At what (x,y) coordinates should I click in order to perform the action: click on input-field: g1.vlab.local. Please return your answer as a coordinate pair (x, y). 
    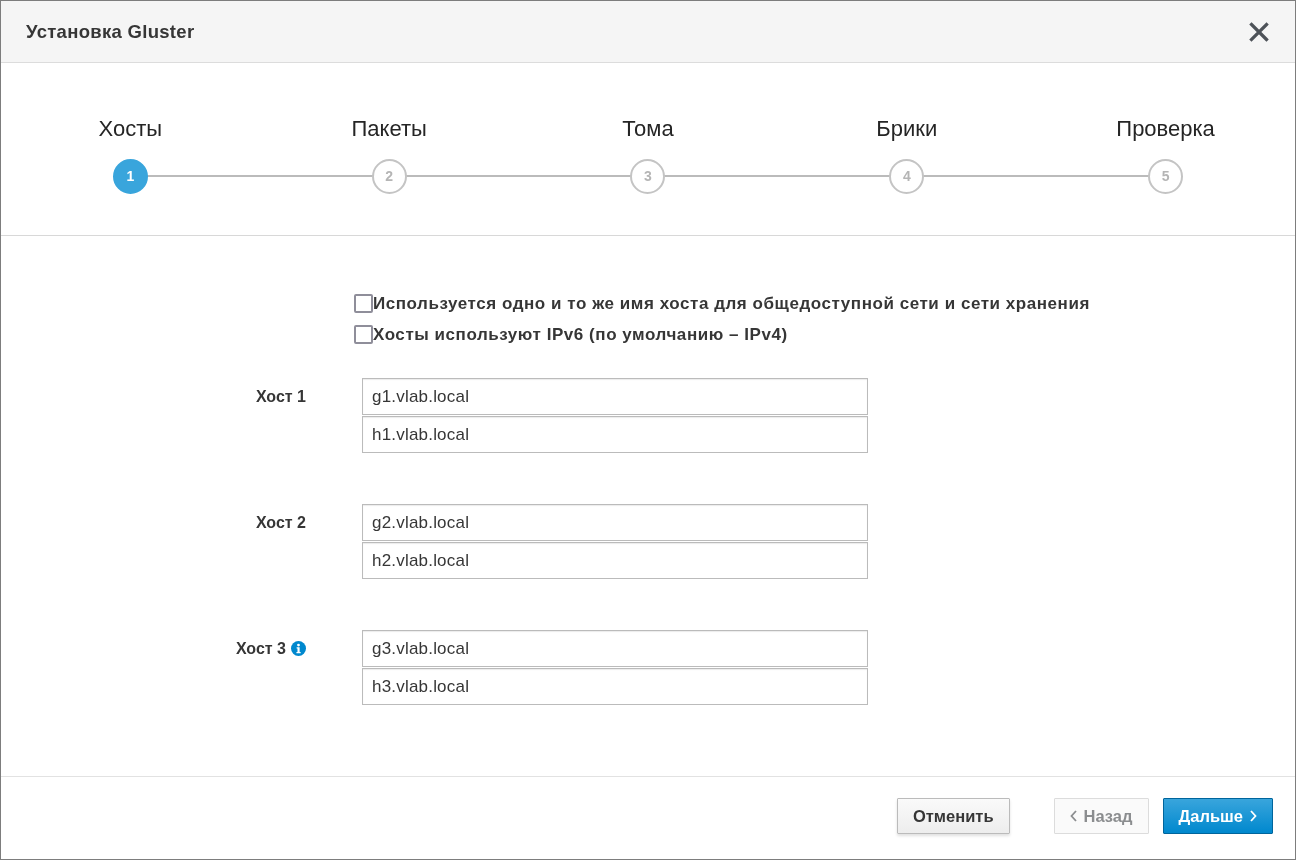
    Looking at the image, I should click on (615, 396).